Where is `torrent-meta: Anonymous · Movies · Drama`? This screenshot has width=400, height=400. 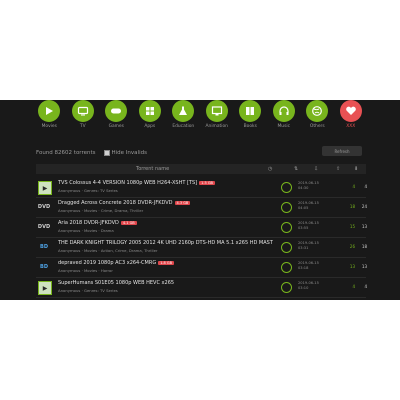 torrent-meta: Anonymous · Movies · Drama is located at coordinates (86, 230).